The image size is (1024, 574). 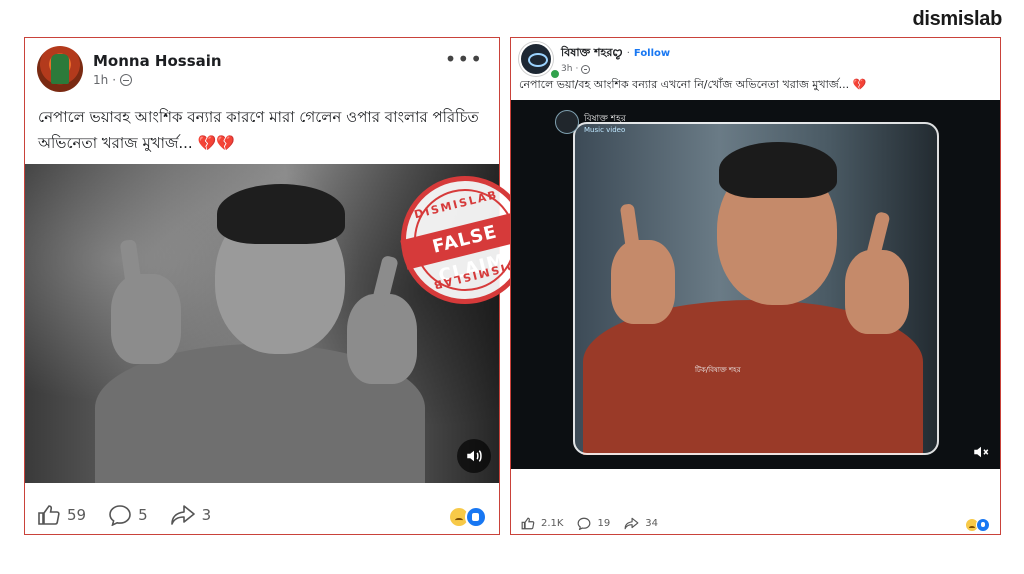 What do you see at coordinates (605, 118) in the screenshot?
I see `channel-name: বিষাক্ত শহর` at bounding box center [605, 118].